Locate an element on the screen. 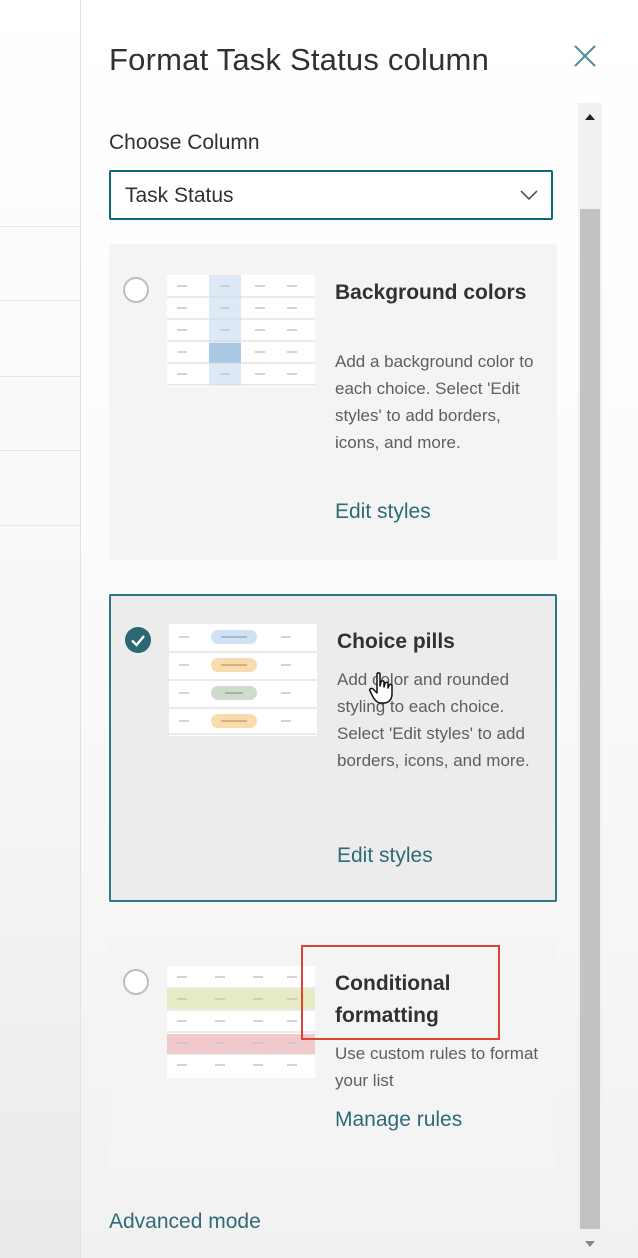 This screenshot has height=1258, width=638. scrollbar-thumb is located at coordinates (590, 719).